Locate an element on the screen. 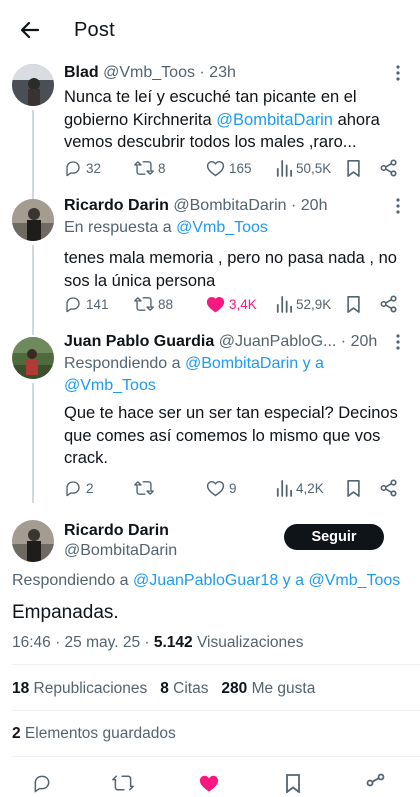 Image resolution: width=420 pixels, height=797 pixels. reply-button: 141 is located at coordinates (86, 304).